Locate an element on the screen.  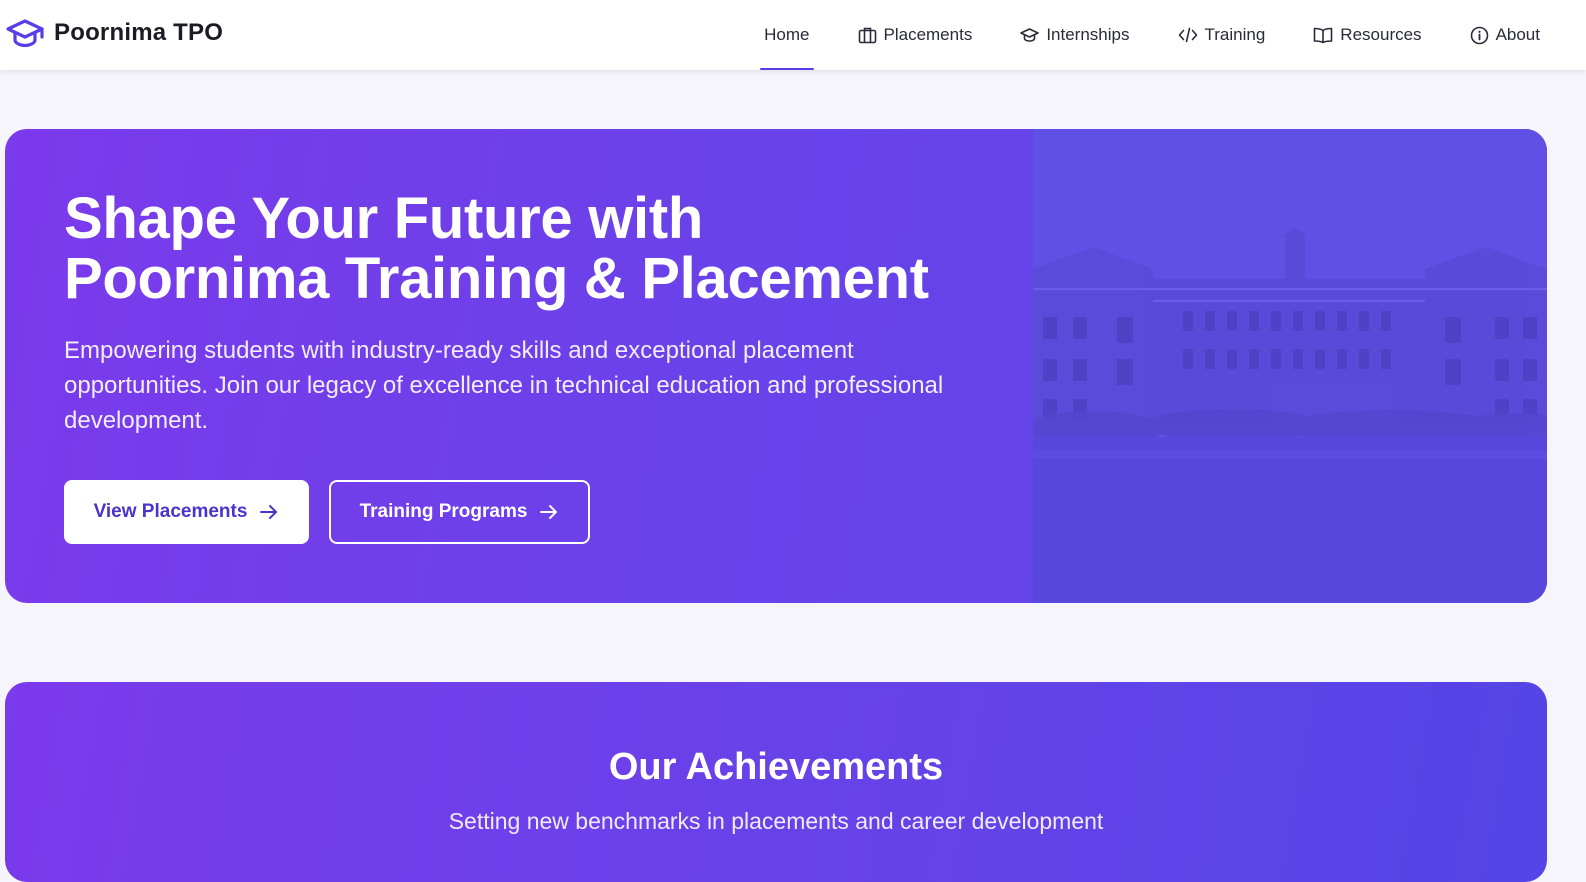
view-placements-button: View Placements is located at coordinates (186, 512).